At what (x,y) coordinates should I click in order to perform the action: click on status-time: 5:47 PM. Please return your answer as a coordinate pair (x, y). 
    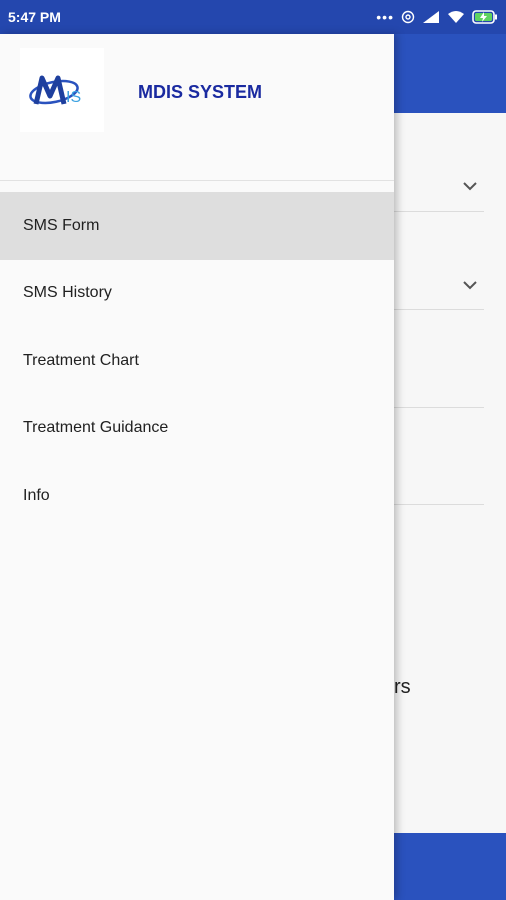
    Looking at the image, I should click on (34, 17).